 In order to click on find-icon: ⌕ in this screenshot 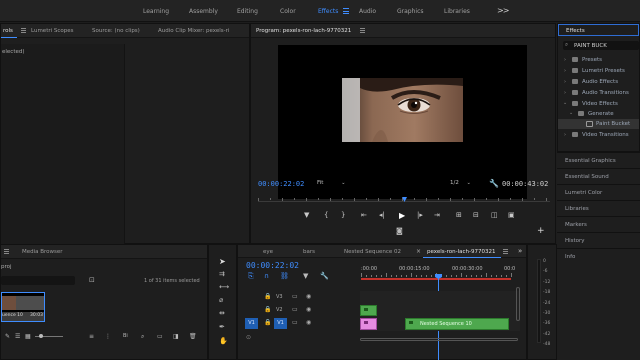, I will do `click(142, 337)`.